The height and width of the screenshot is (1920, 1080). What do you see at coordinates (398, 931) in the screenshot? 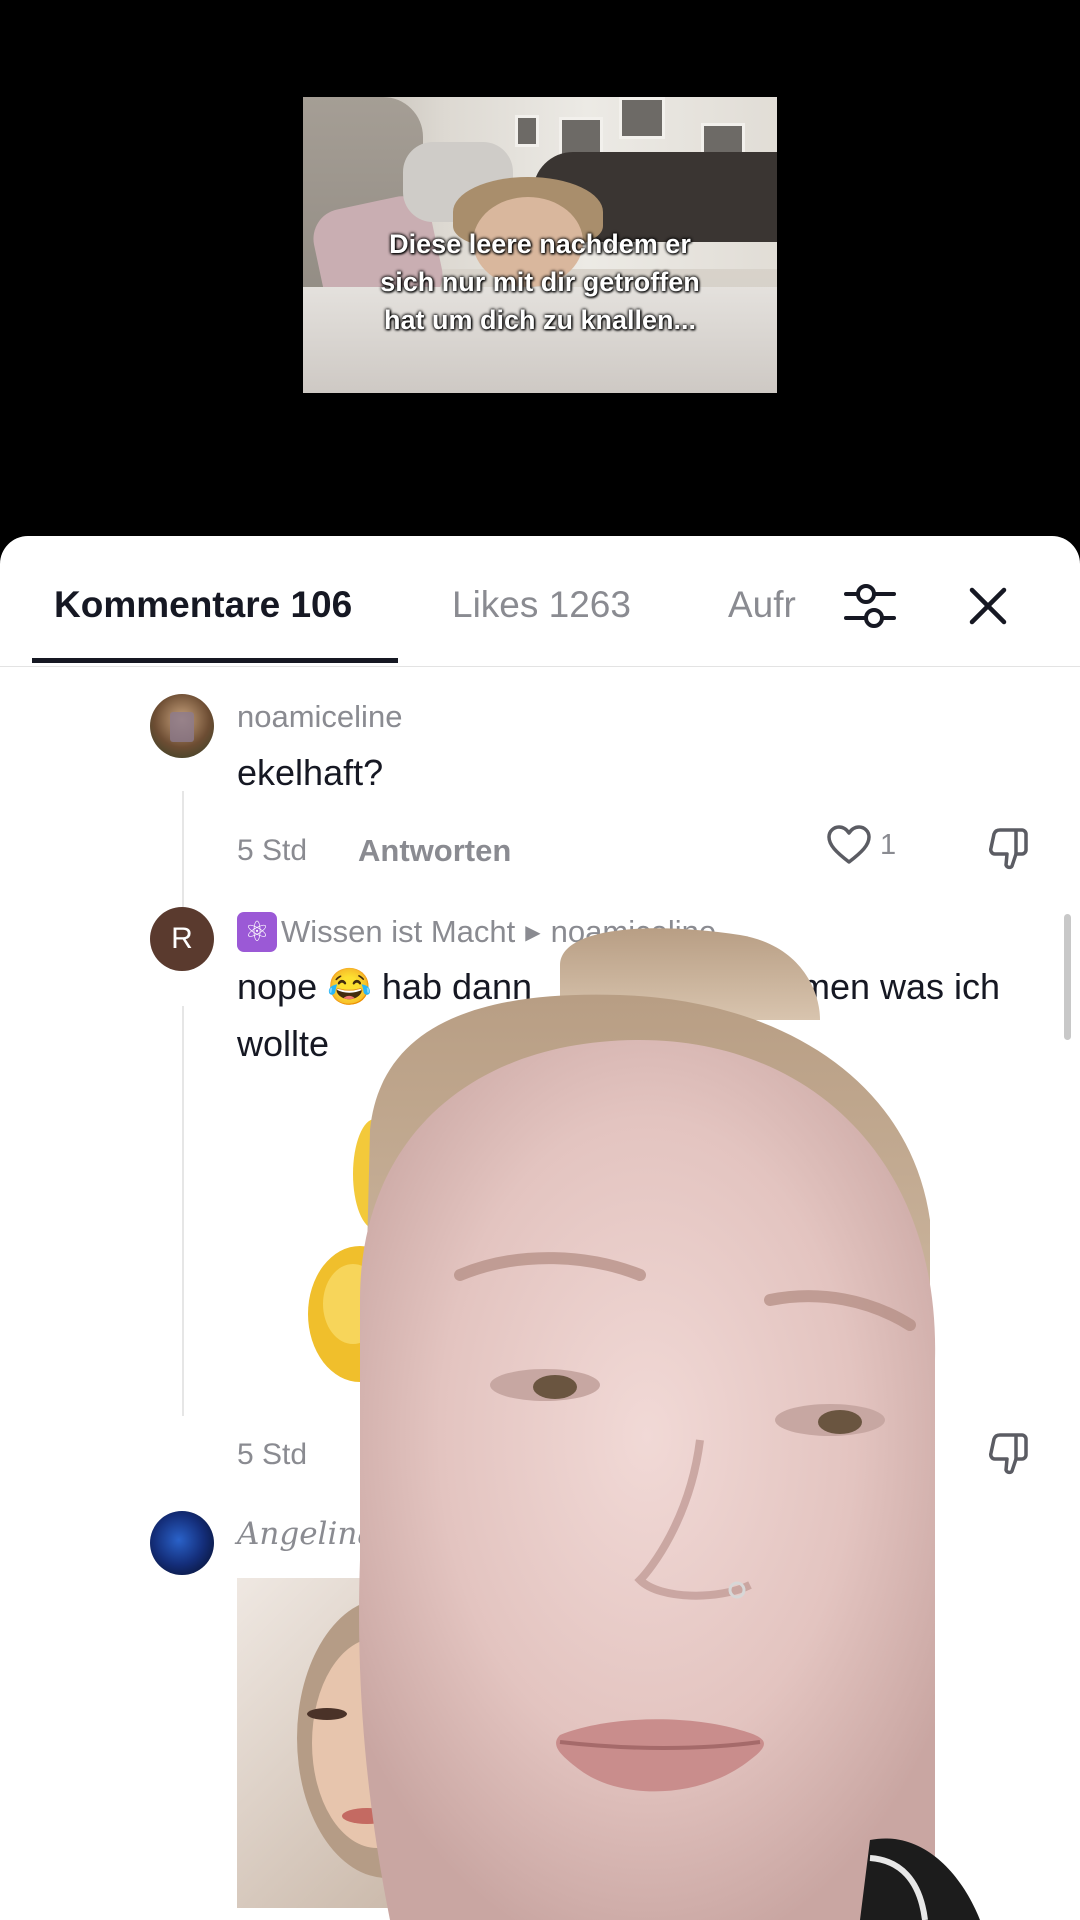
I see `username-text: Wissen ist Macht` at bounding box center [398, 931].